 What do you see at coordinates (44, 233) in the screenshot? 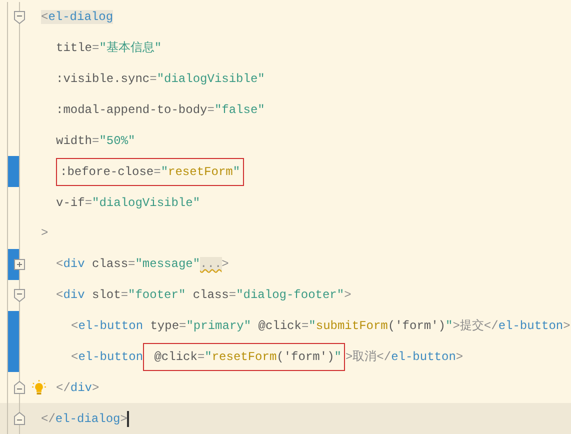
I see `code-line: >` at bounding box center [44, 233].